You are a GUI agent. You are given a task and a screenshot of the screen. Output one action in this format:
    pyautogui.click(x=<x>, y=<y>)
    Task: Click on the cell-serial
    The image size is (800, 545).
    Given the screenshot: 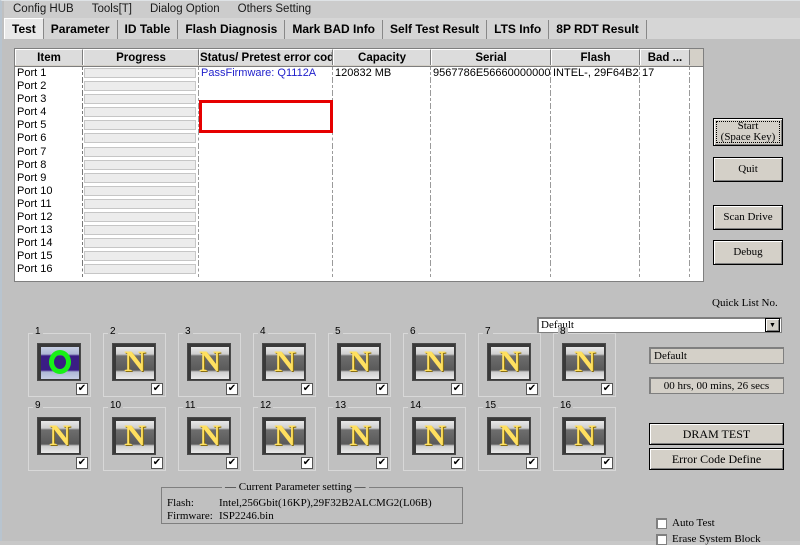 What is the action you would take?
    pyautogui.click(x=491, y=126)
    